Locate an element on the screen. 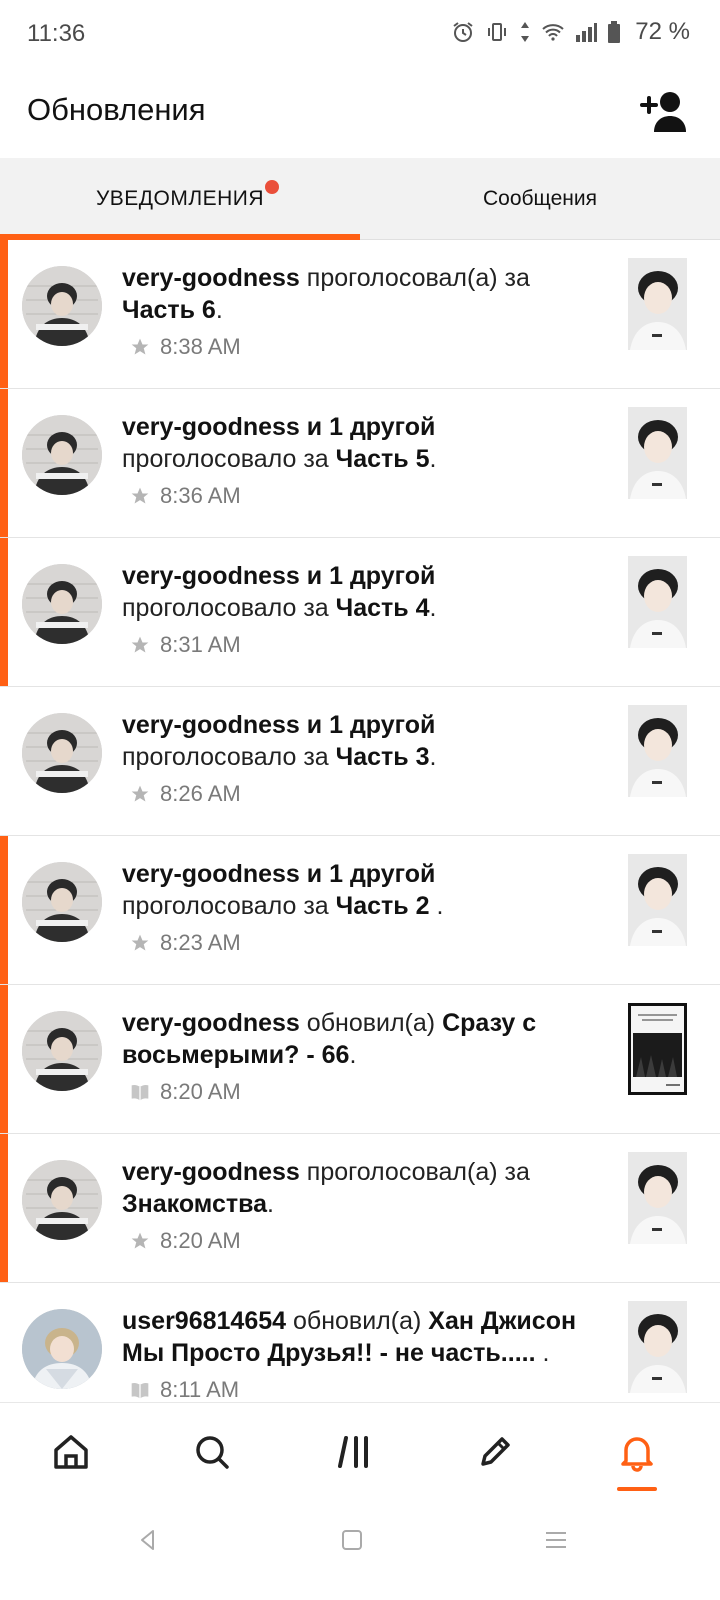 The width and height of the screenshot is (720, 1600). tab-notifications: УВЕДОМЛЕНИЯ is located at coordinates (180, 199).